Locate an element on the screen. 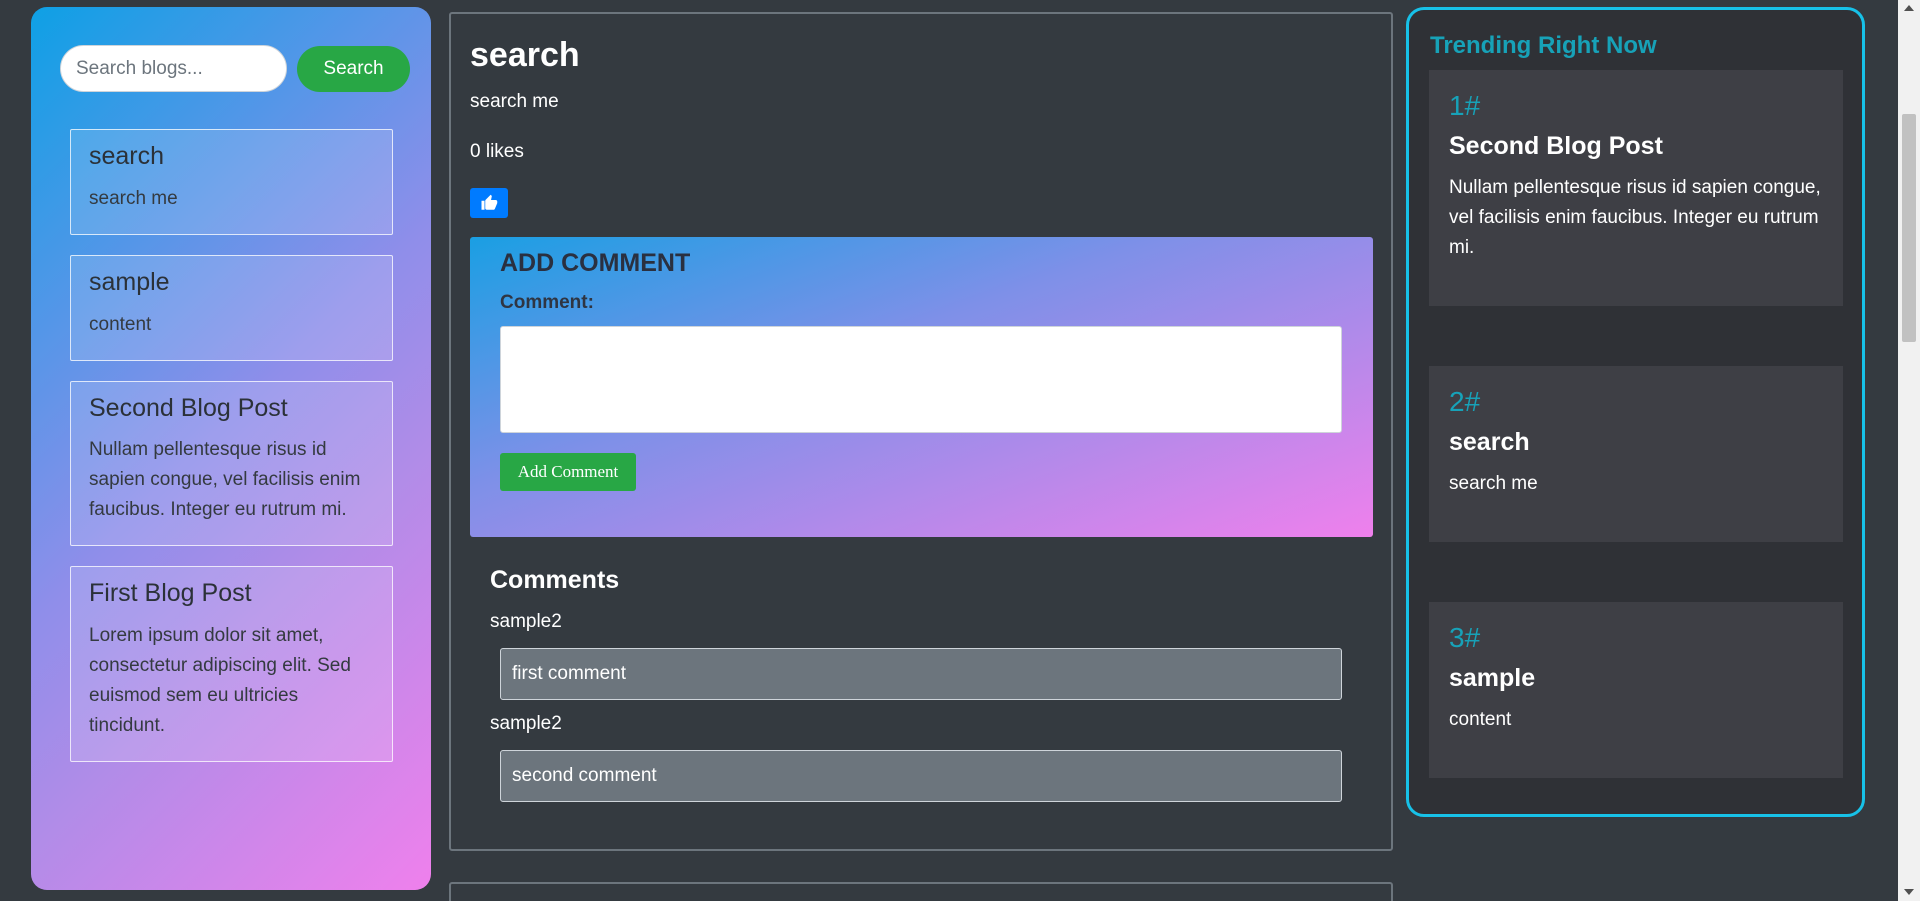  list-item: sample content is located at coordinates (231, 307).